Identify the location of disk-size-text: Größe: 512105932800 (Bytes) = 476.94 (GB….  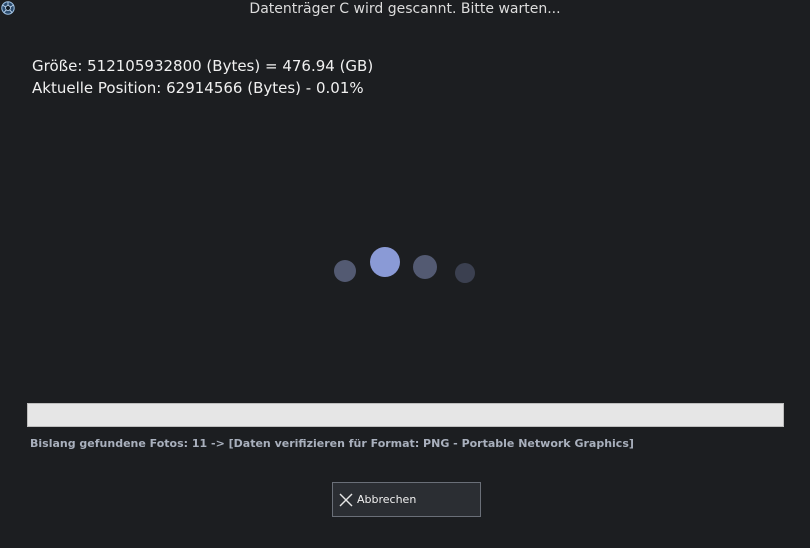
(203, 66).